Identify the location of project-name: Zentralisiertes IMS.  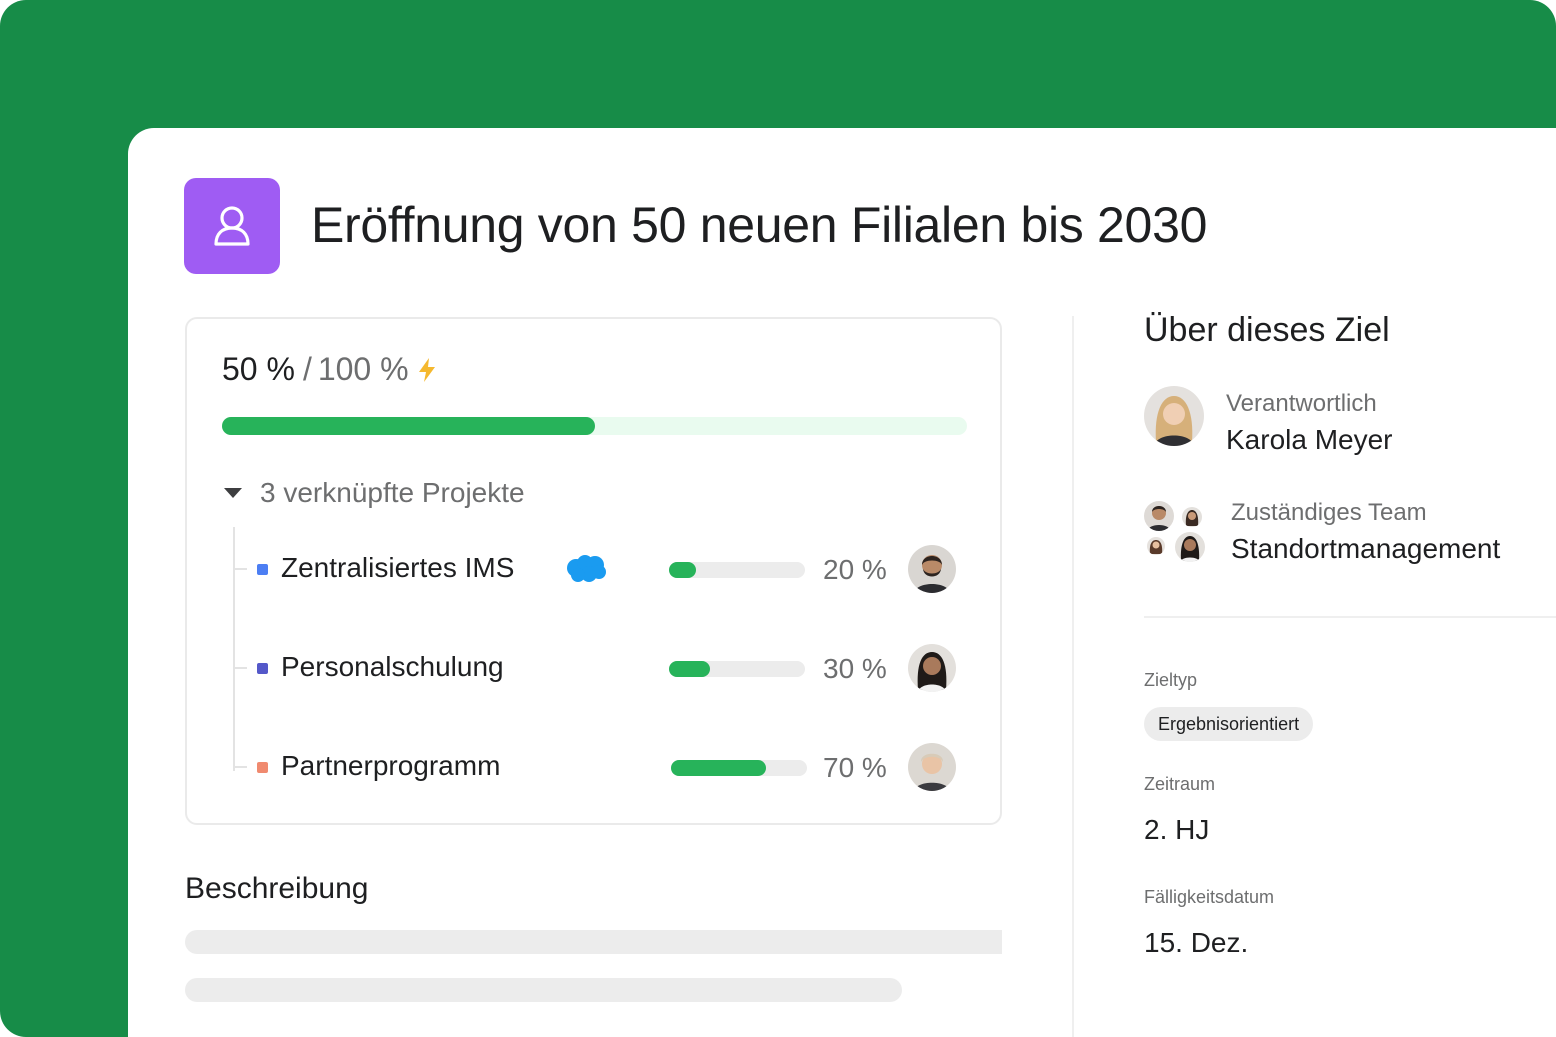
(397, 568).